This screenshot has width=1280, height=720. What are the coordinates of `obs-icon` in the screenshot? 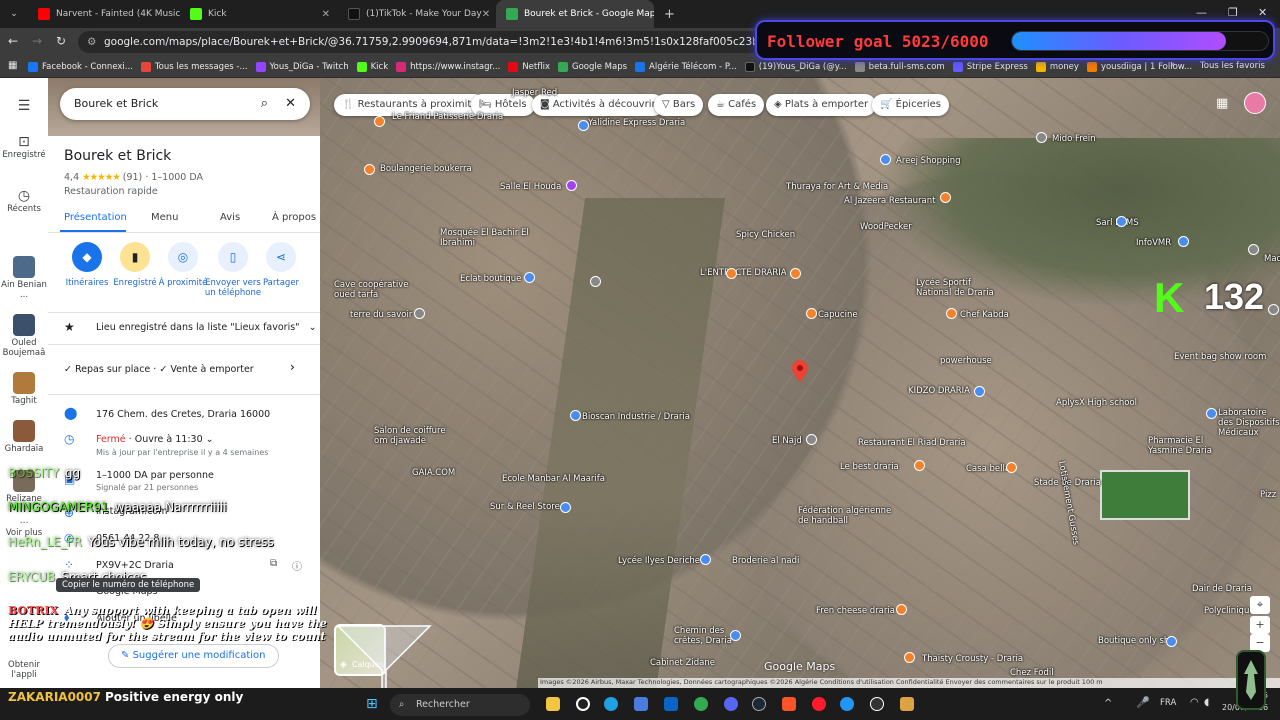 It's located at (877, 704).